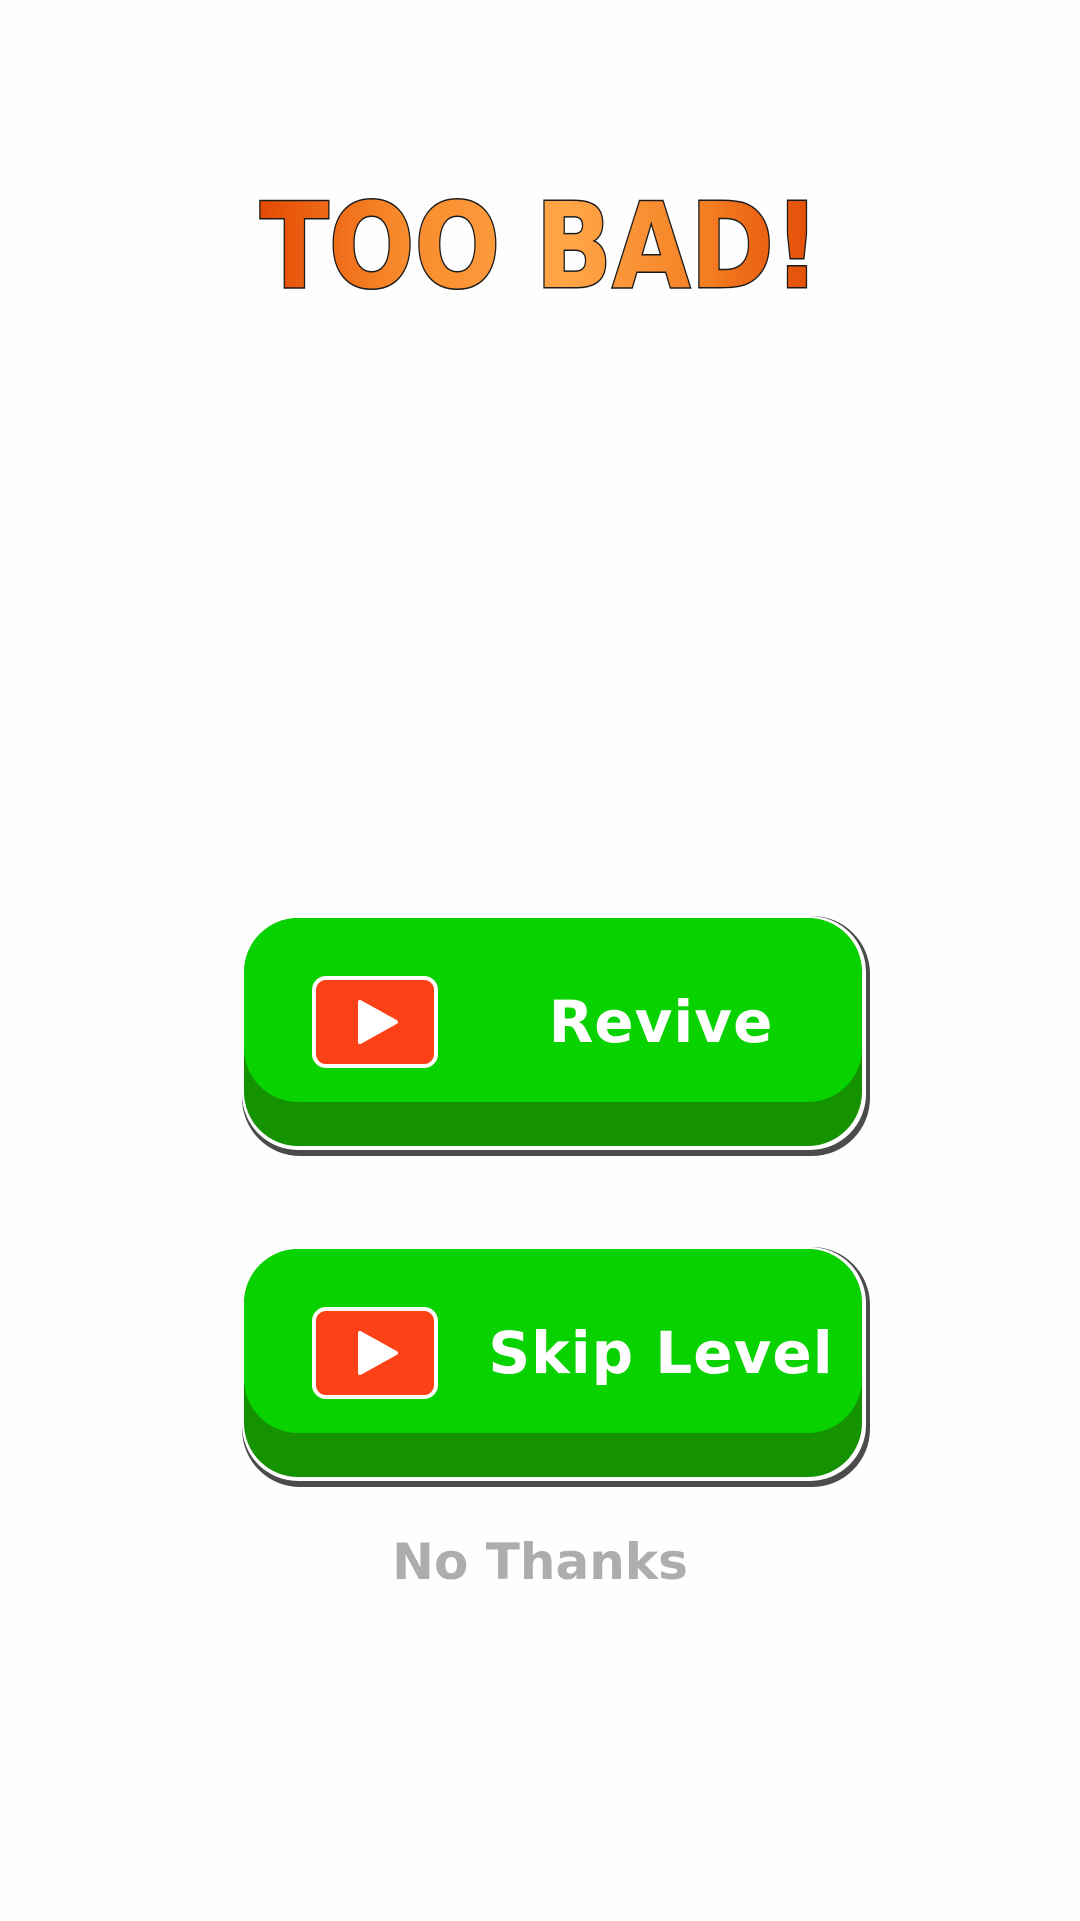 The height and width of the screenshot is (1921, 1080). What do you see at coordinates (540, 1562) in the screenshot?
I see `no-thanks-link: No Thanks` at bounding box center [540, 1562].